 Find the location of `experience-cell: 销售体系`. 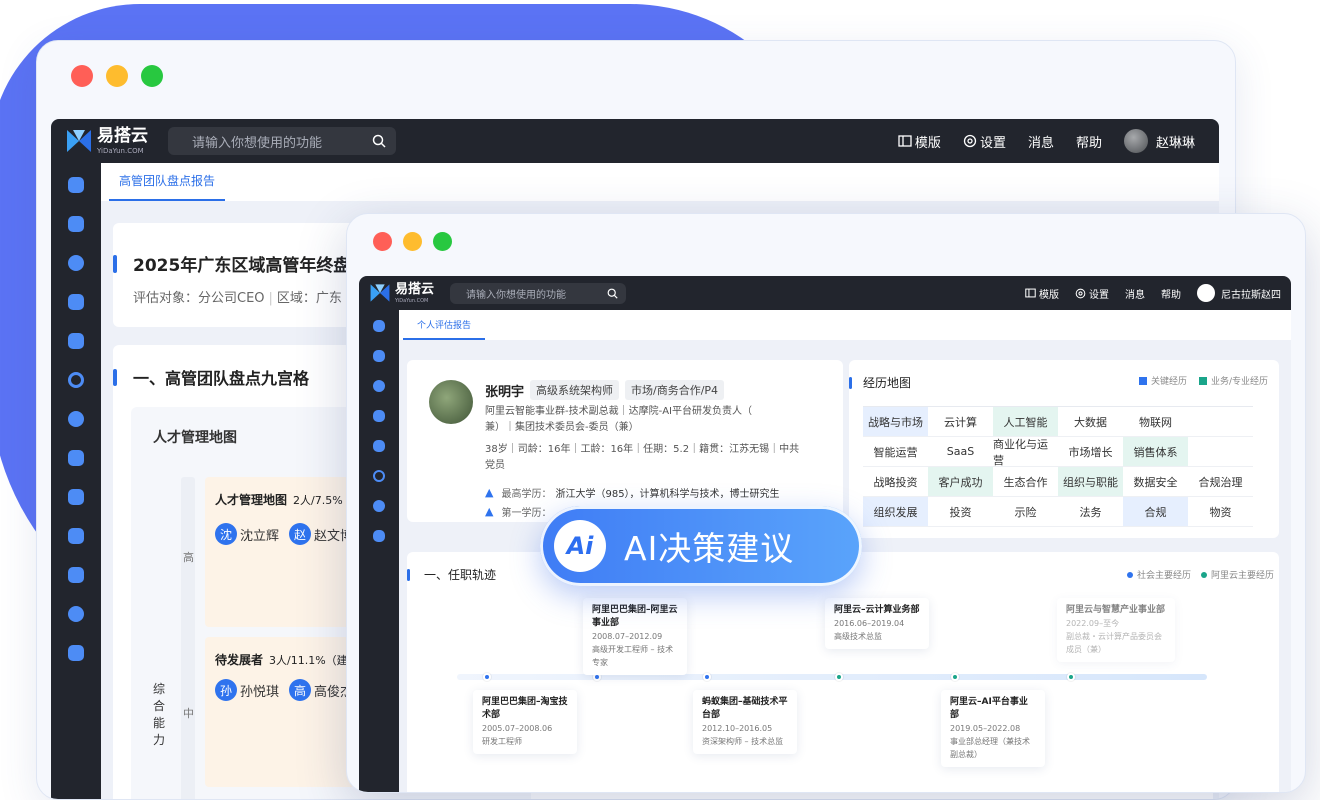

experience-cell: 销售体系 is located at coordinates (1155, 452).